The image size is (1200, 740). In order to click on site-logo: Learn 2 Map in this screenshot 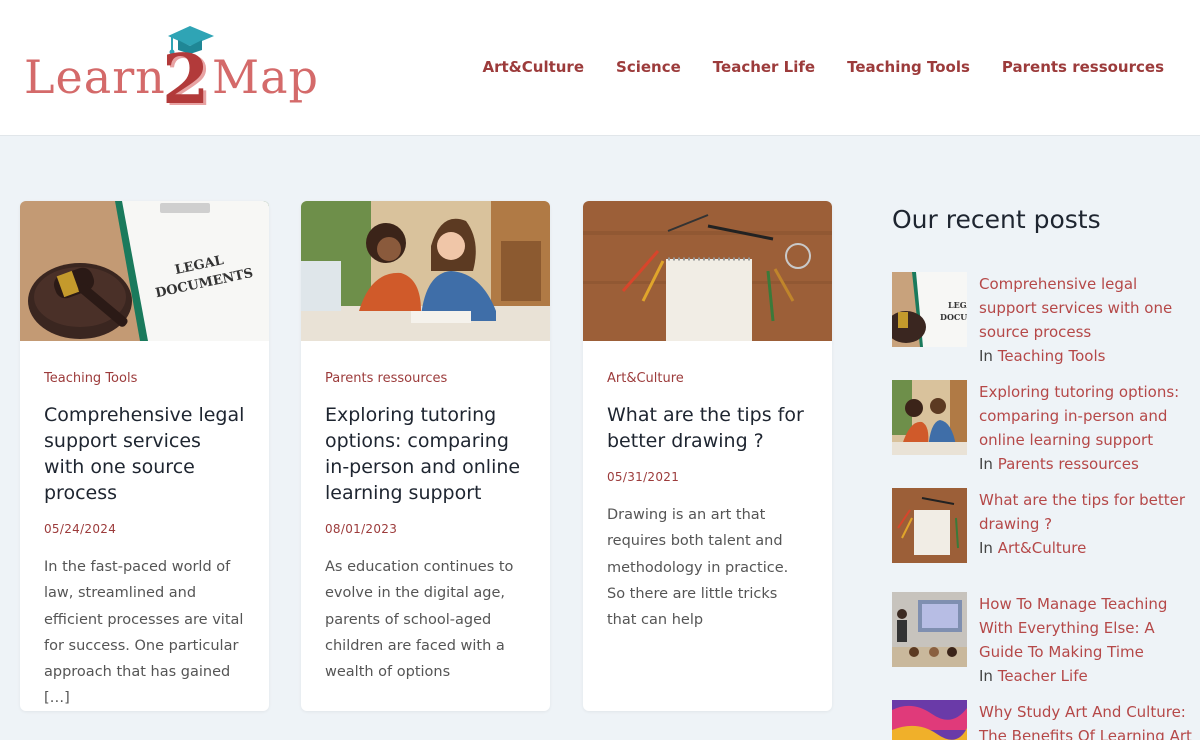, I will do `click(172, 72)`.